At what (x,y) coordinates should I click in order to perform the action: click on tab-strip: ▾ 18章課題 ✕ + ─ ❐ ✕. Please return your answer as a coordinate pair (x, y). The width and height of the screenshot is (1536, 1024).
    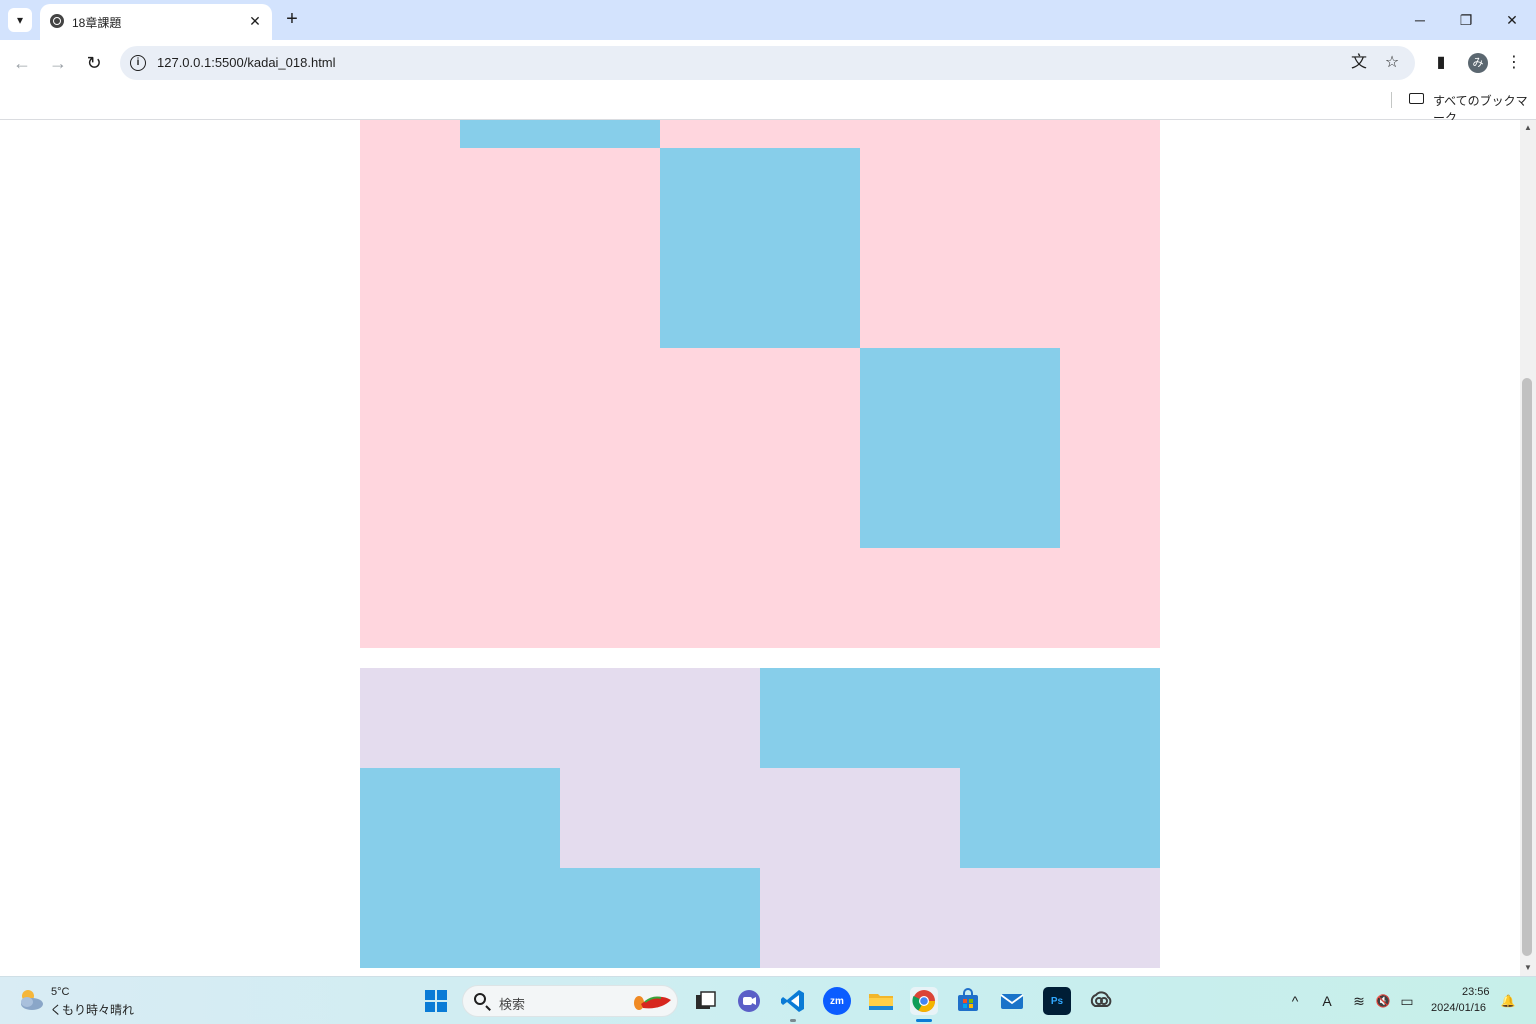
    Looking at the image, I should click on (768, 20).